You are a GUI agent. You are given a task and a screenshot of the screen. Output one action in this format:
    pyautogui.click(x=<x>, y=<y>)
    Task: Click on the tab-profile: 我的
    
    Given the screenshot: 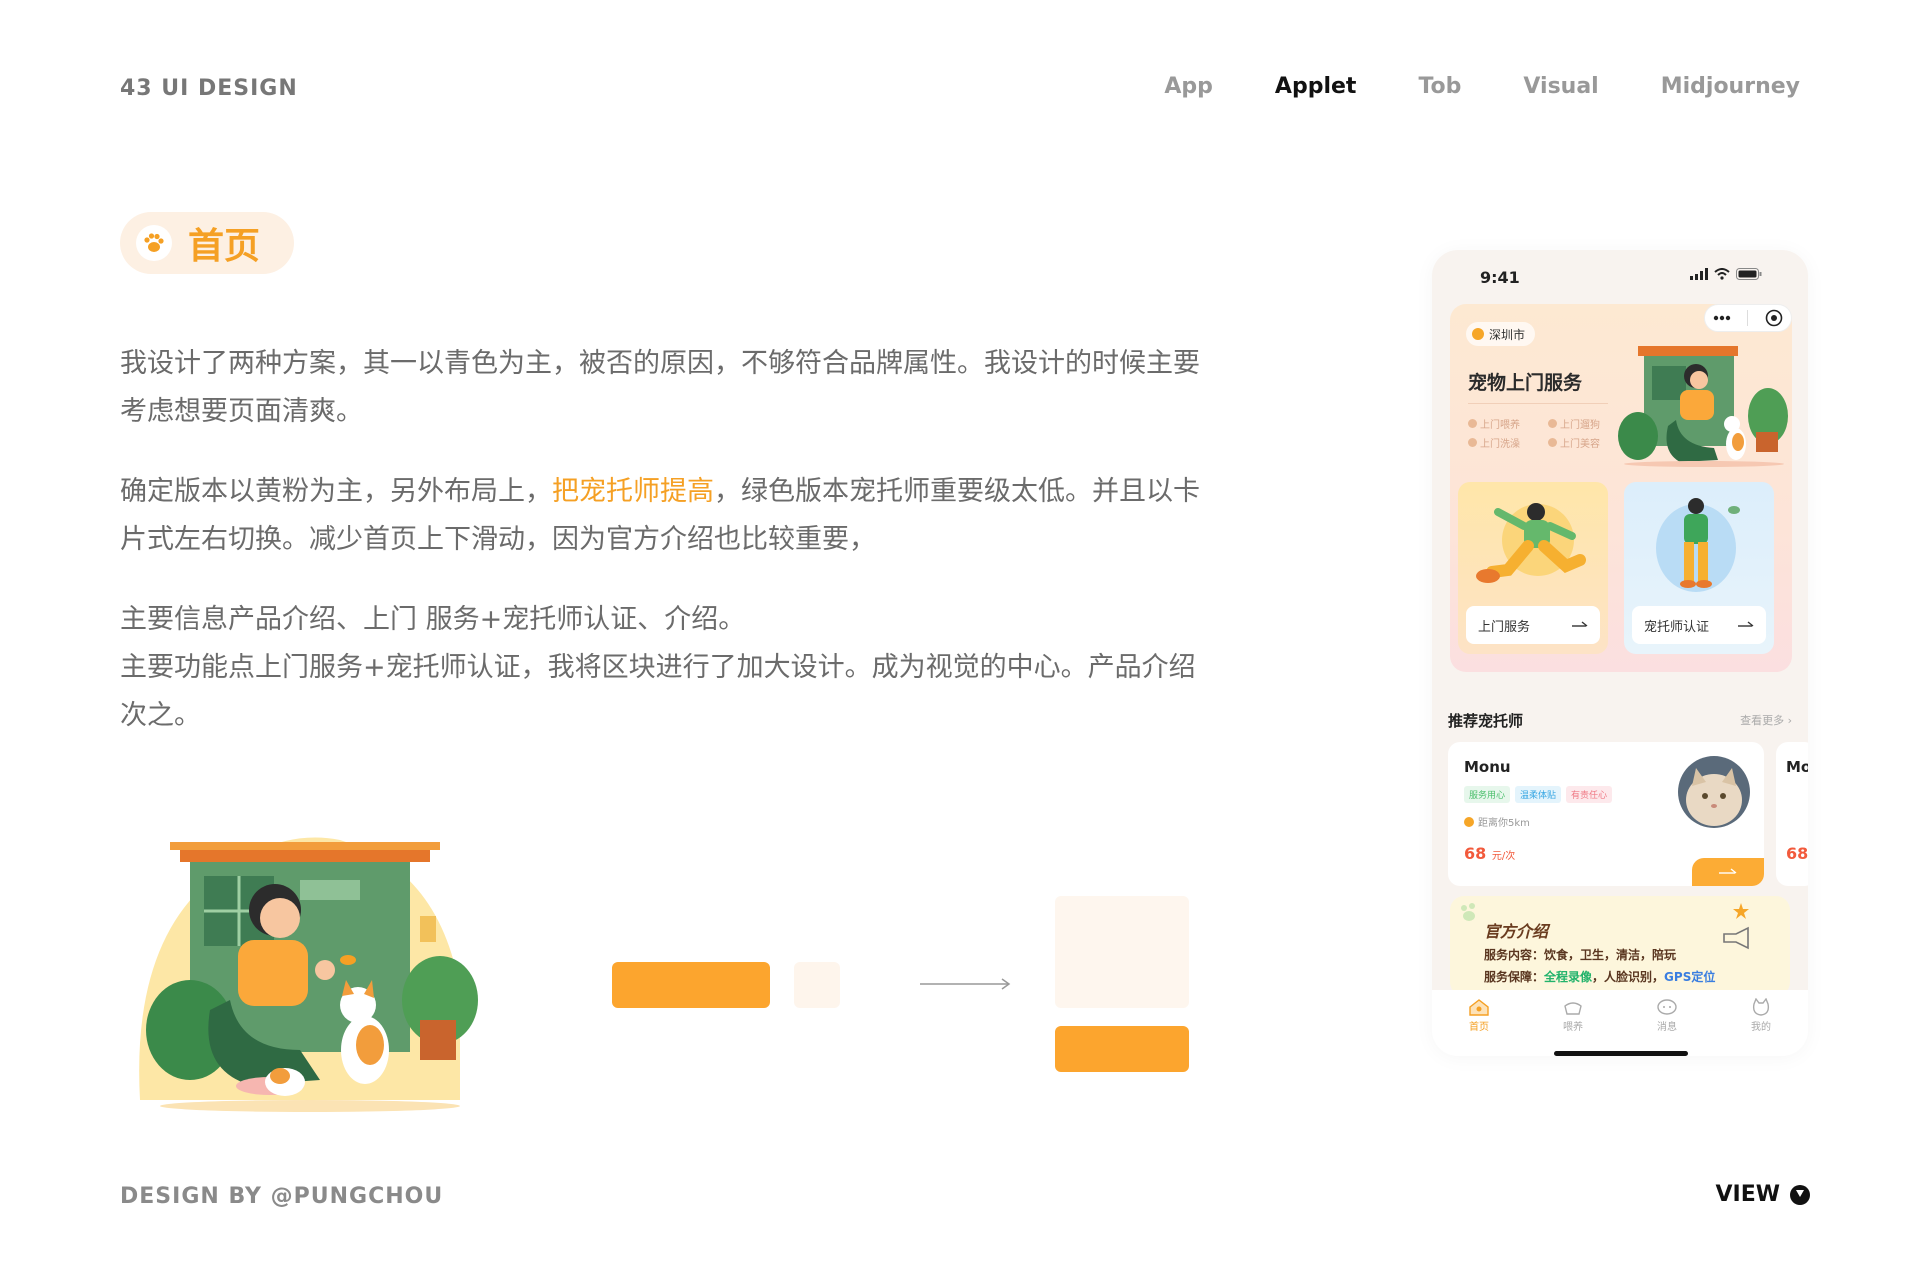 What is the action you would take?
    pyautogui.click(x=1761, y=1027)
    